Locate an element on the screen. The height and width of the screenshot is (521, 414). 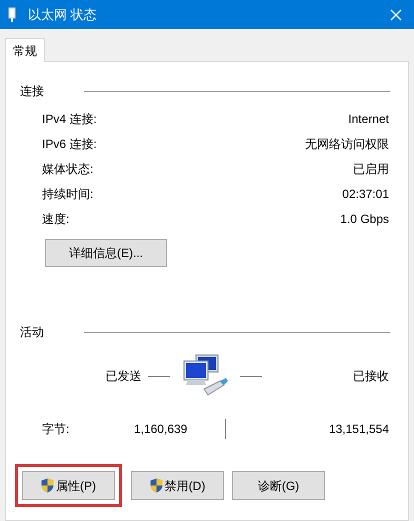
action-button: 诊断(G) is located at coordinates (278, 485).